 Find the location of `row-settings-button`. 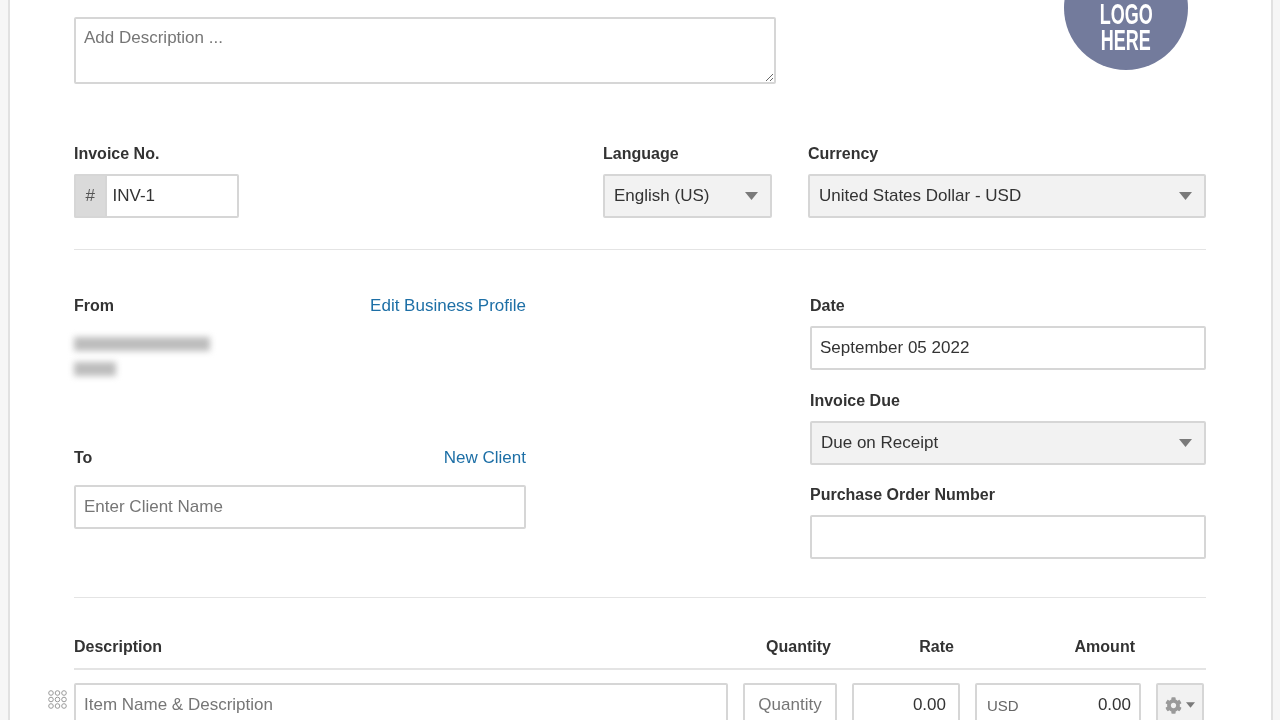

row-settings-button is located at coordinates (1180, 701).